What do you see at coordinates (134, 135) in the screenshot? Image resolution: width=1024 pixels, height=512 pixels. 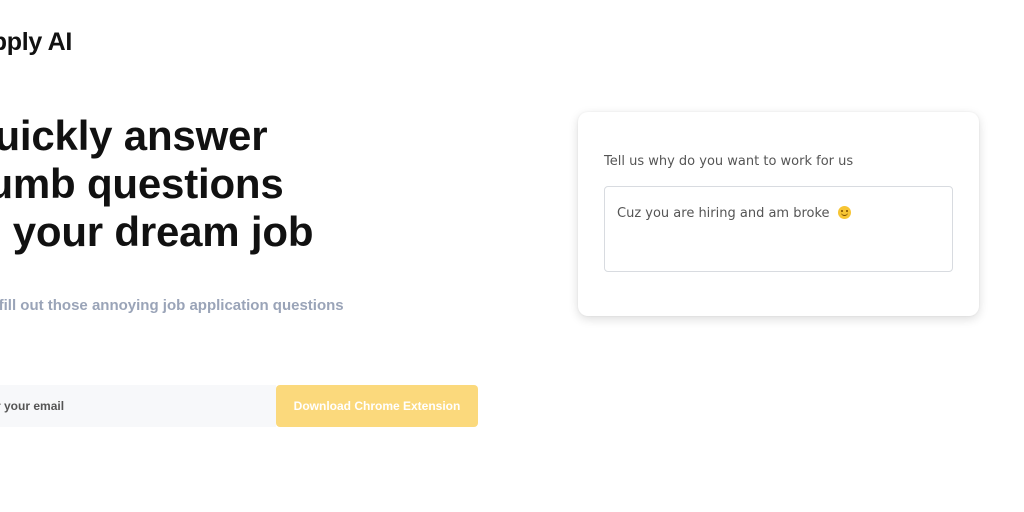 I see `headline-line-1: Quickly answer` at bounding box center [134, 135].